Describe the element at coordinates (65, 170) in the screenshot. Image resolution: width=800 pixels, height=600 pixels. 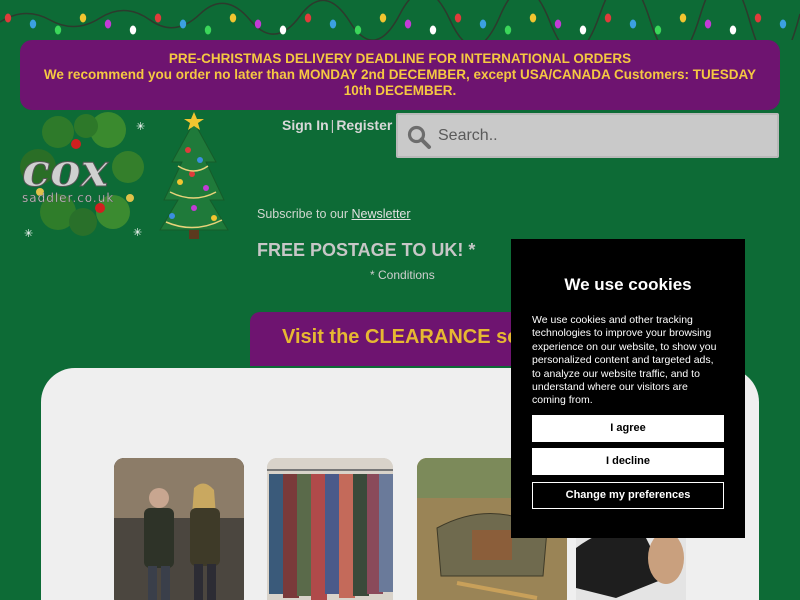
I see `logo-text: cox` at that location.